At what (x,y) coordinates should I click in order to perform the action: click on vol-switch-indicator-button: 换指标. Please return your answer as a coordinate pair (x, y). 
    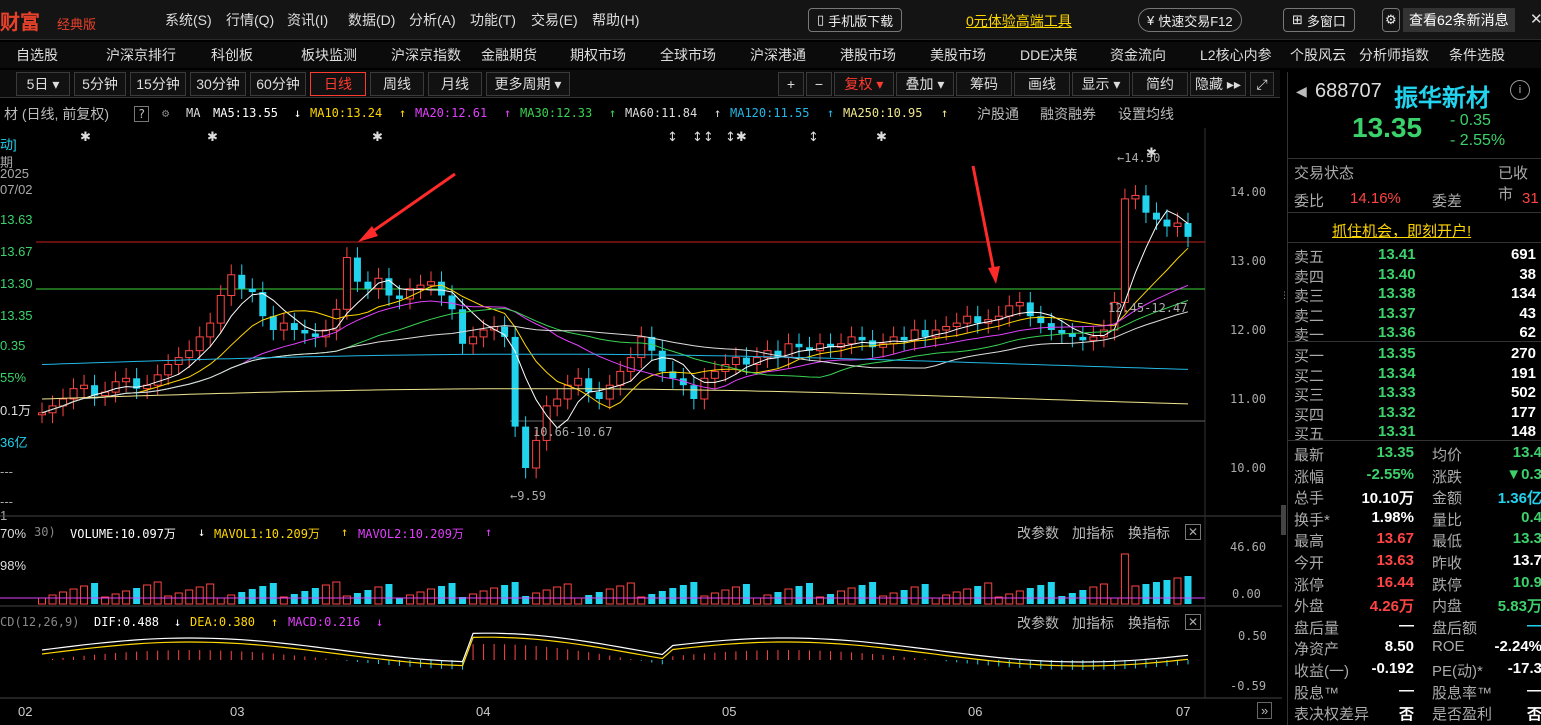
    Looking at the image, I should click on (1149, 533).